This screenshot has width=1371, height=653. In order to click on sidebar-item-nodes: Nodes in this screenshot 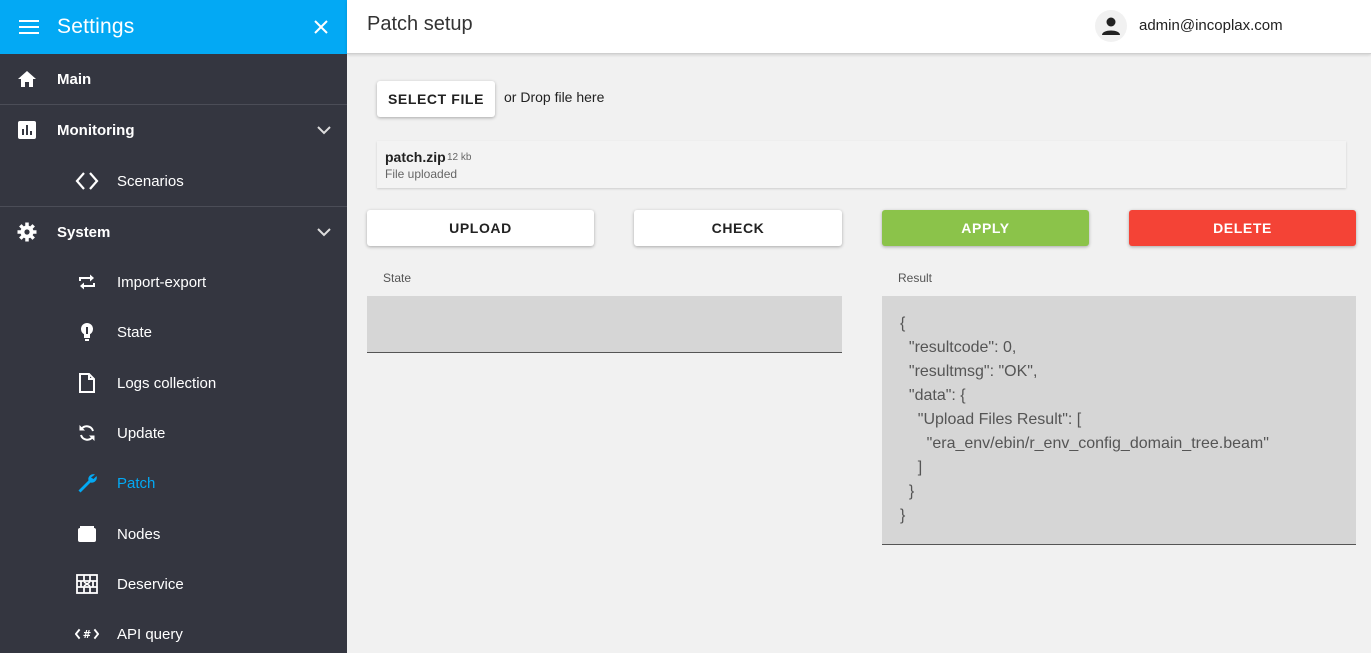, I will do `click(173, 534)`.